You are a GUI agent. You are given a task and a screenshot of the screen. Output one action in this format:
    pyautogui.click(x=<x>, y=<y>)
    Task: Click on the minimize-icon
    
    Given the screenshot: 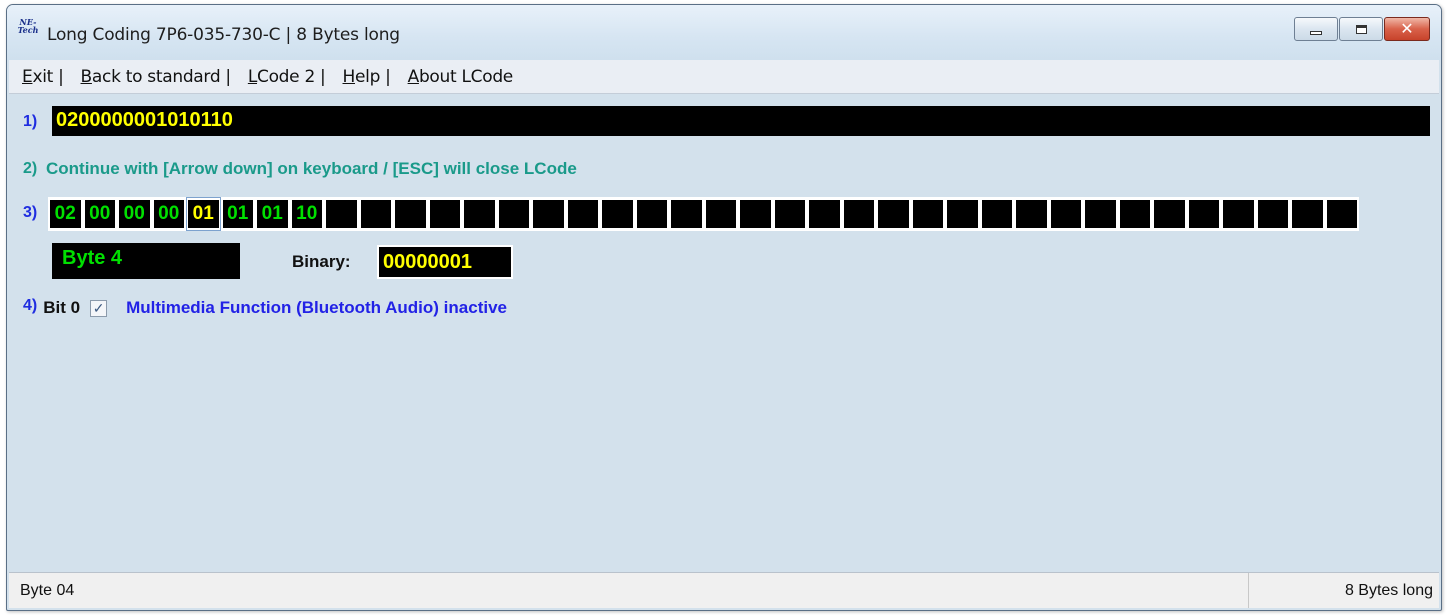 What is the action you would take?
    pyautogui.click(x=1316, y=33)
    